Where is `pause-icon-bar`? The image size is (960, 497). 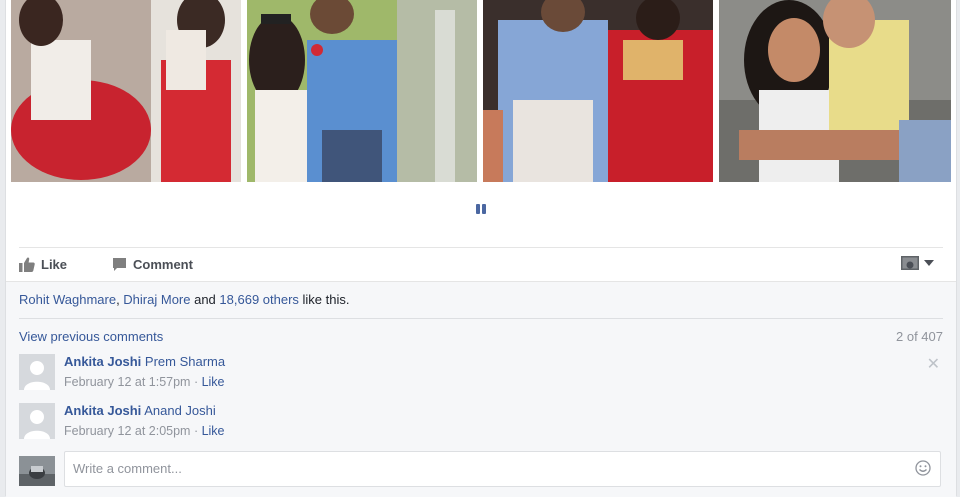 pause-icon-bar is located at coordinates (484, 209).